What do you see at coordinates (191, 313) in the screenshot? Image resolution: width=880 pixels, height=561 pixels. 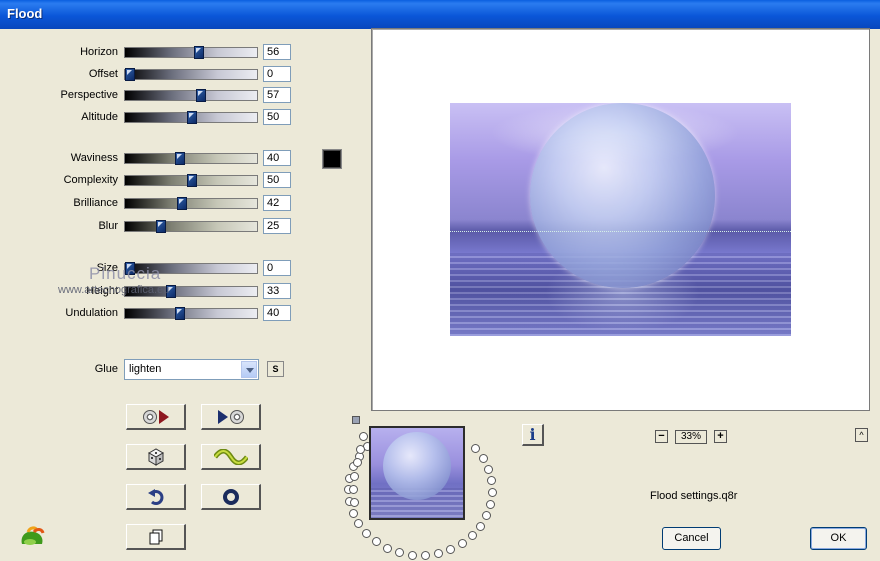 I see `slider-undulation` at bounding box center [191, 313].